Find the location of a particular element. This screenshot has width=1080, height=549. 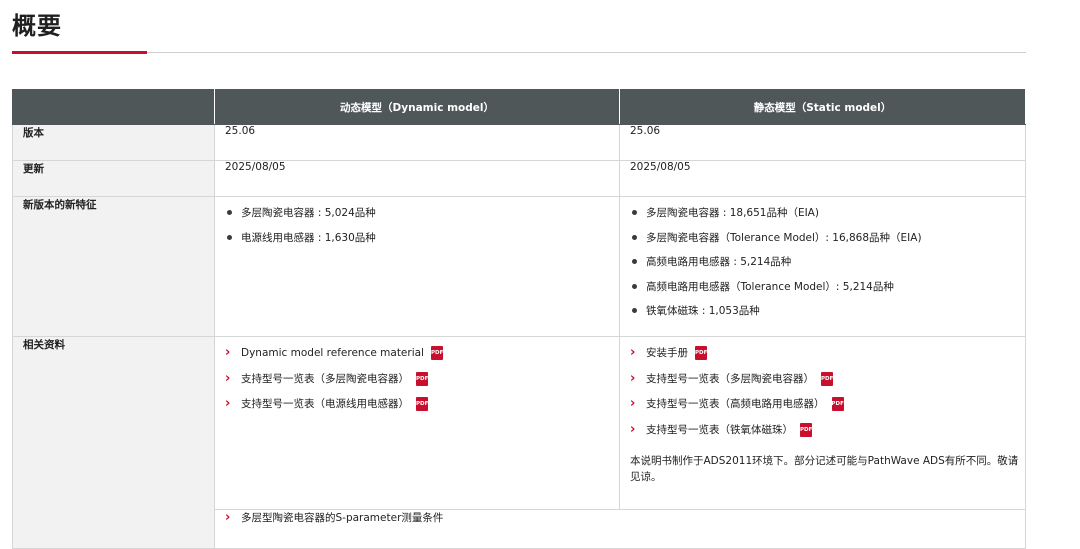

list-item: 多层陶瓷电容器 : 18,651品种（EIA) is located at coordinates (822, 217).